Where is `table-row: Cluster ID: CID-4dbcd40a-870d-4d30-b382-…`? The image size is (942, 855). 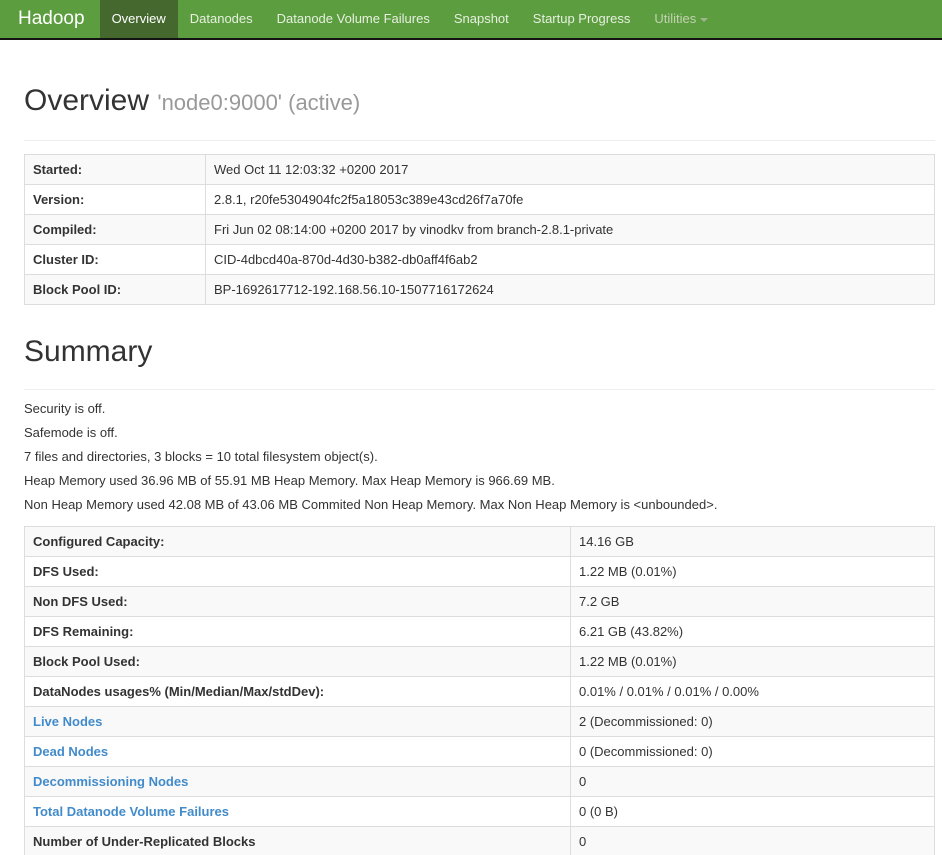
table-row: Cluster ID: CID-4dbcd40a-870d-4d30-b382-… is located at coordinates (479, 259).